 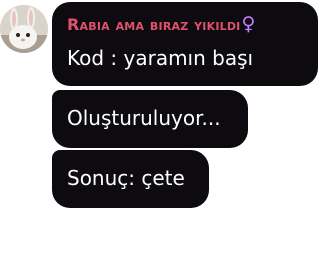 What do you see at coordinates (126, 178) in the screenshot?
I see `message-text: Sonuç: çete` at bounding box center [126, 178].